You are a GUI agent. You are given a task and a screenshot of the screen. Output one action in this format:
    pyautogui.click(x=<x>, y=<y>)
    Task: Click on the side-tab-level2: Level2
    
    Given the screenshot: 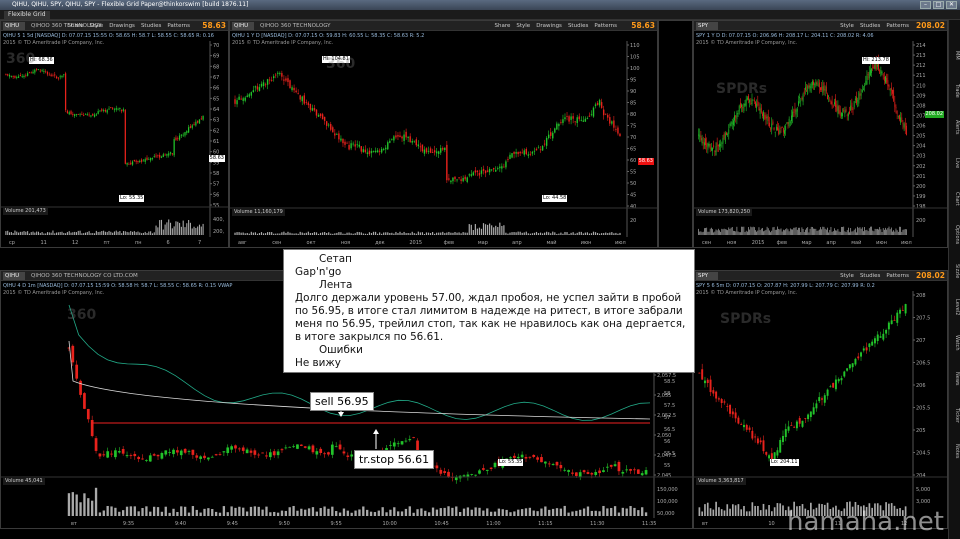 What is the action you would take?
    pyautogui.click(x=955, y=307)
    